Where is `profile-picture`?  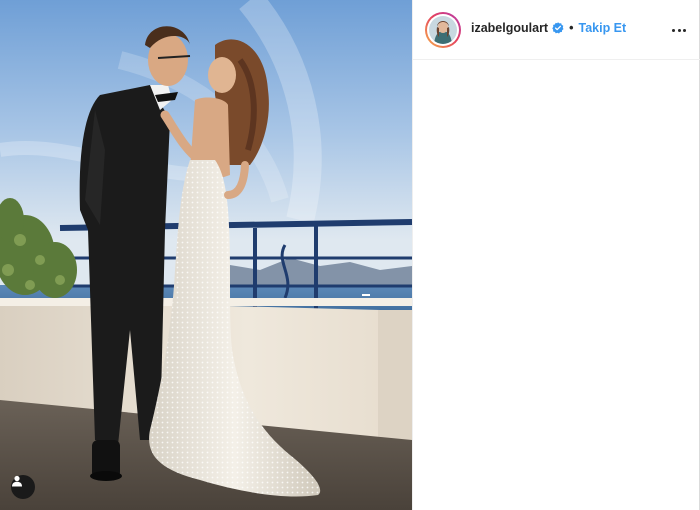
profile-picture is located at coordinates (443, 30).